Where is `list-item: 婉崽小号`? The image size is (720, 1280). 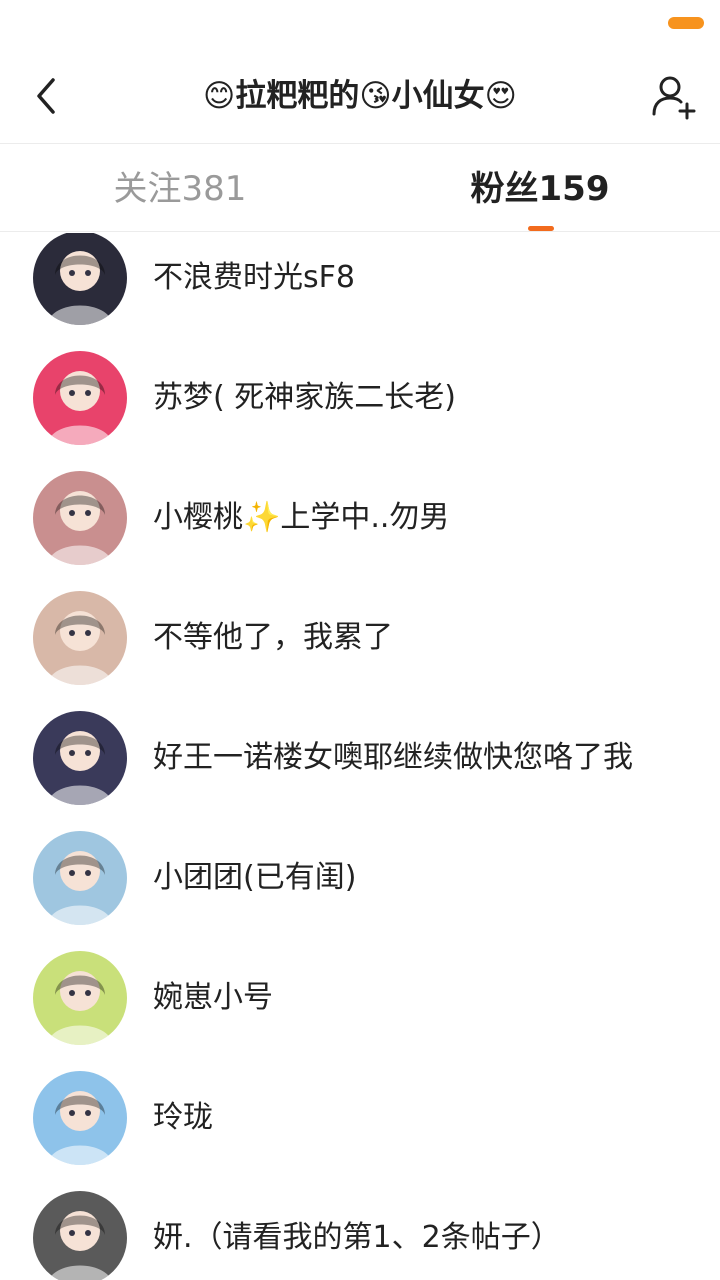
list-item: 婉崽小号 is located at coordinates (360, 993).